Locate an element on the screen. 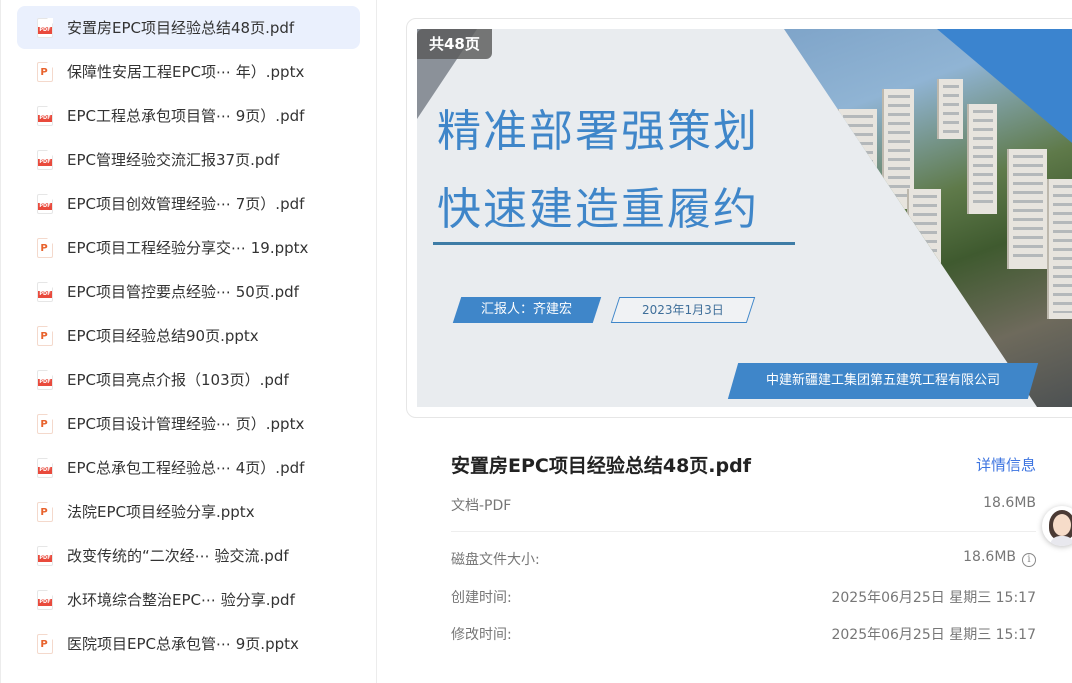 The width and height of the screenshot is (1072, 683). file-list-item: P EPC项目工程经验分享交⋯ 19.pptx is located at coordinates (188, 247).